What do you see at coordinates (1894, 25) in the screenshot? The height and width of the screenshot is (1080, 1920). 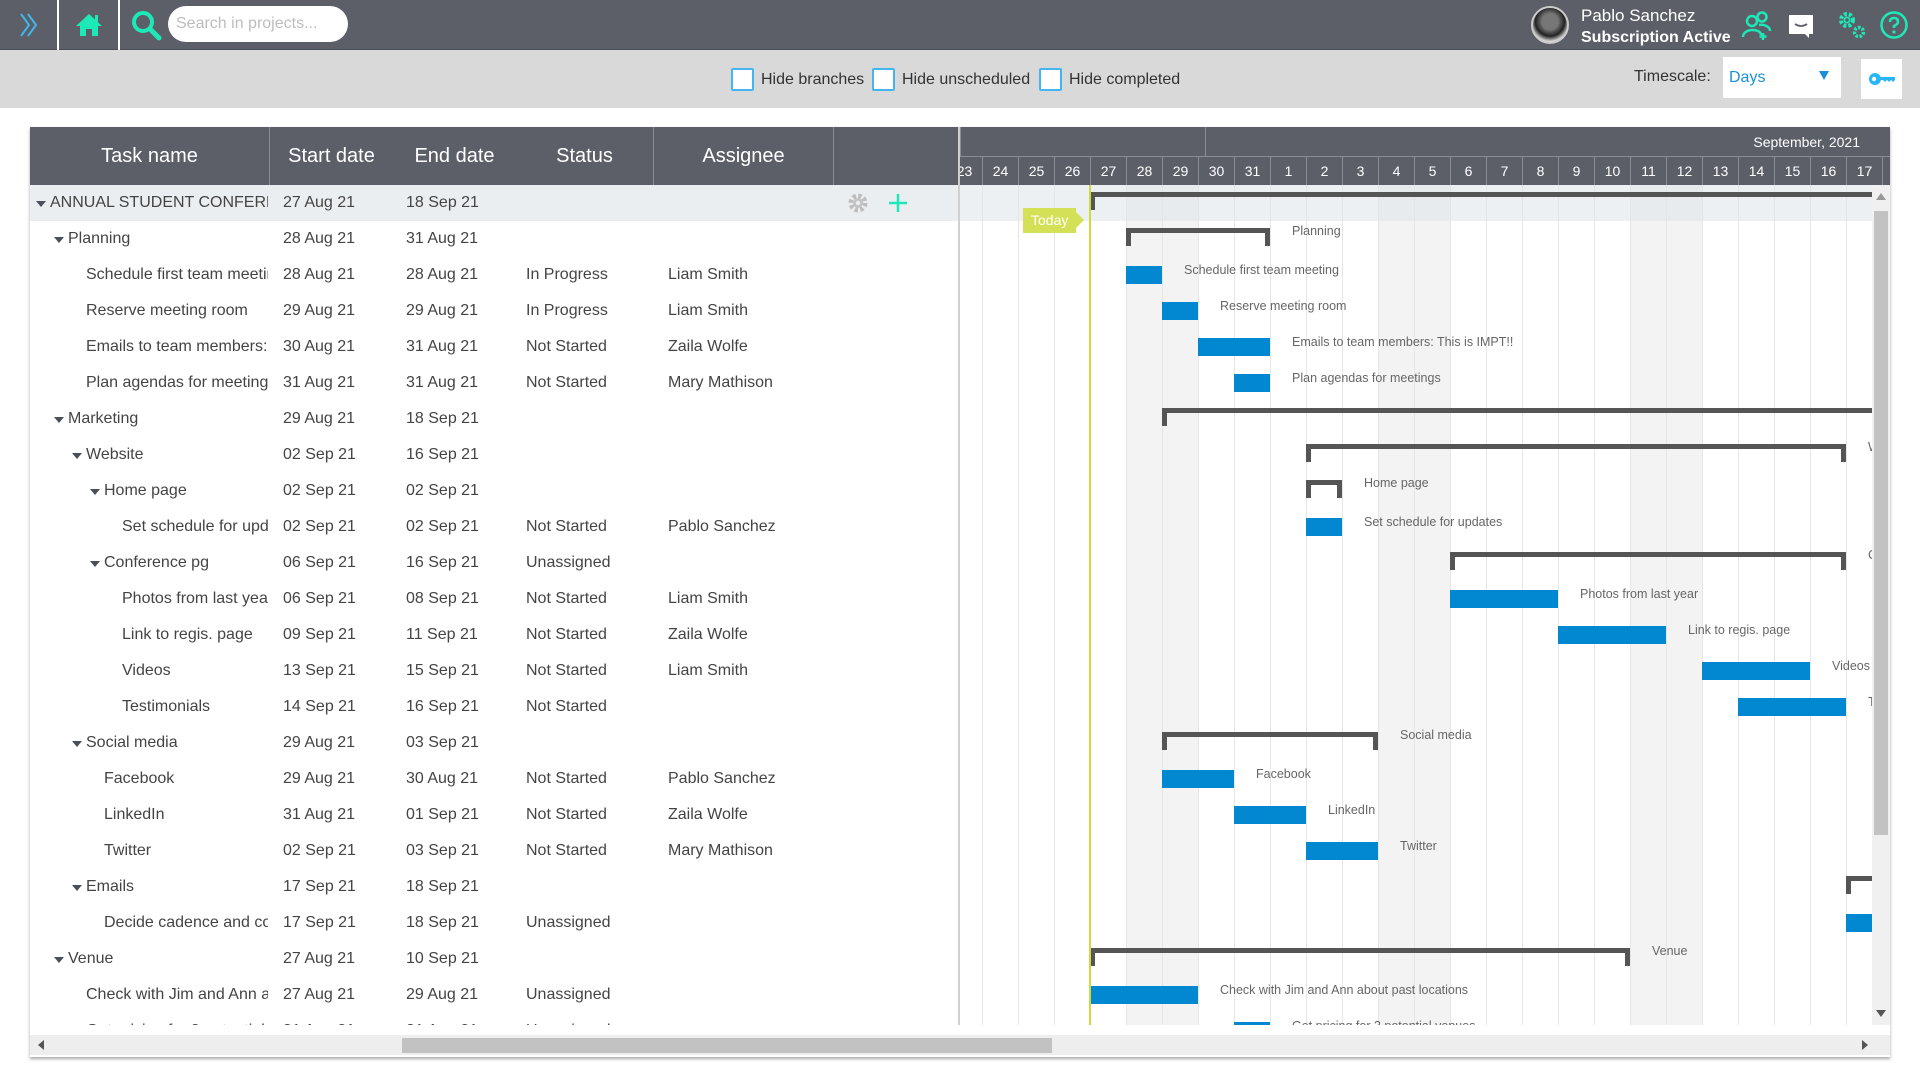 I see `help-button` at bounding box center [1894, 25].